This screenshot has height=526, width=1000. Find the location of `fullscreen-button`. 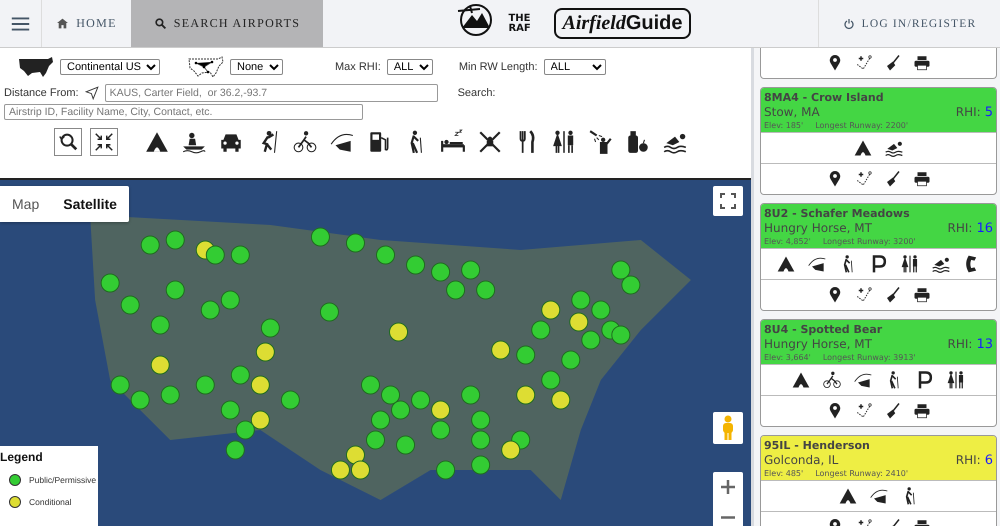

fullscreen-button is located at coordinates (728, 201).